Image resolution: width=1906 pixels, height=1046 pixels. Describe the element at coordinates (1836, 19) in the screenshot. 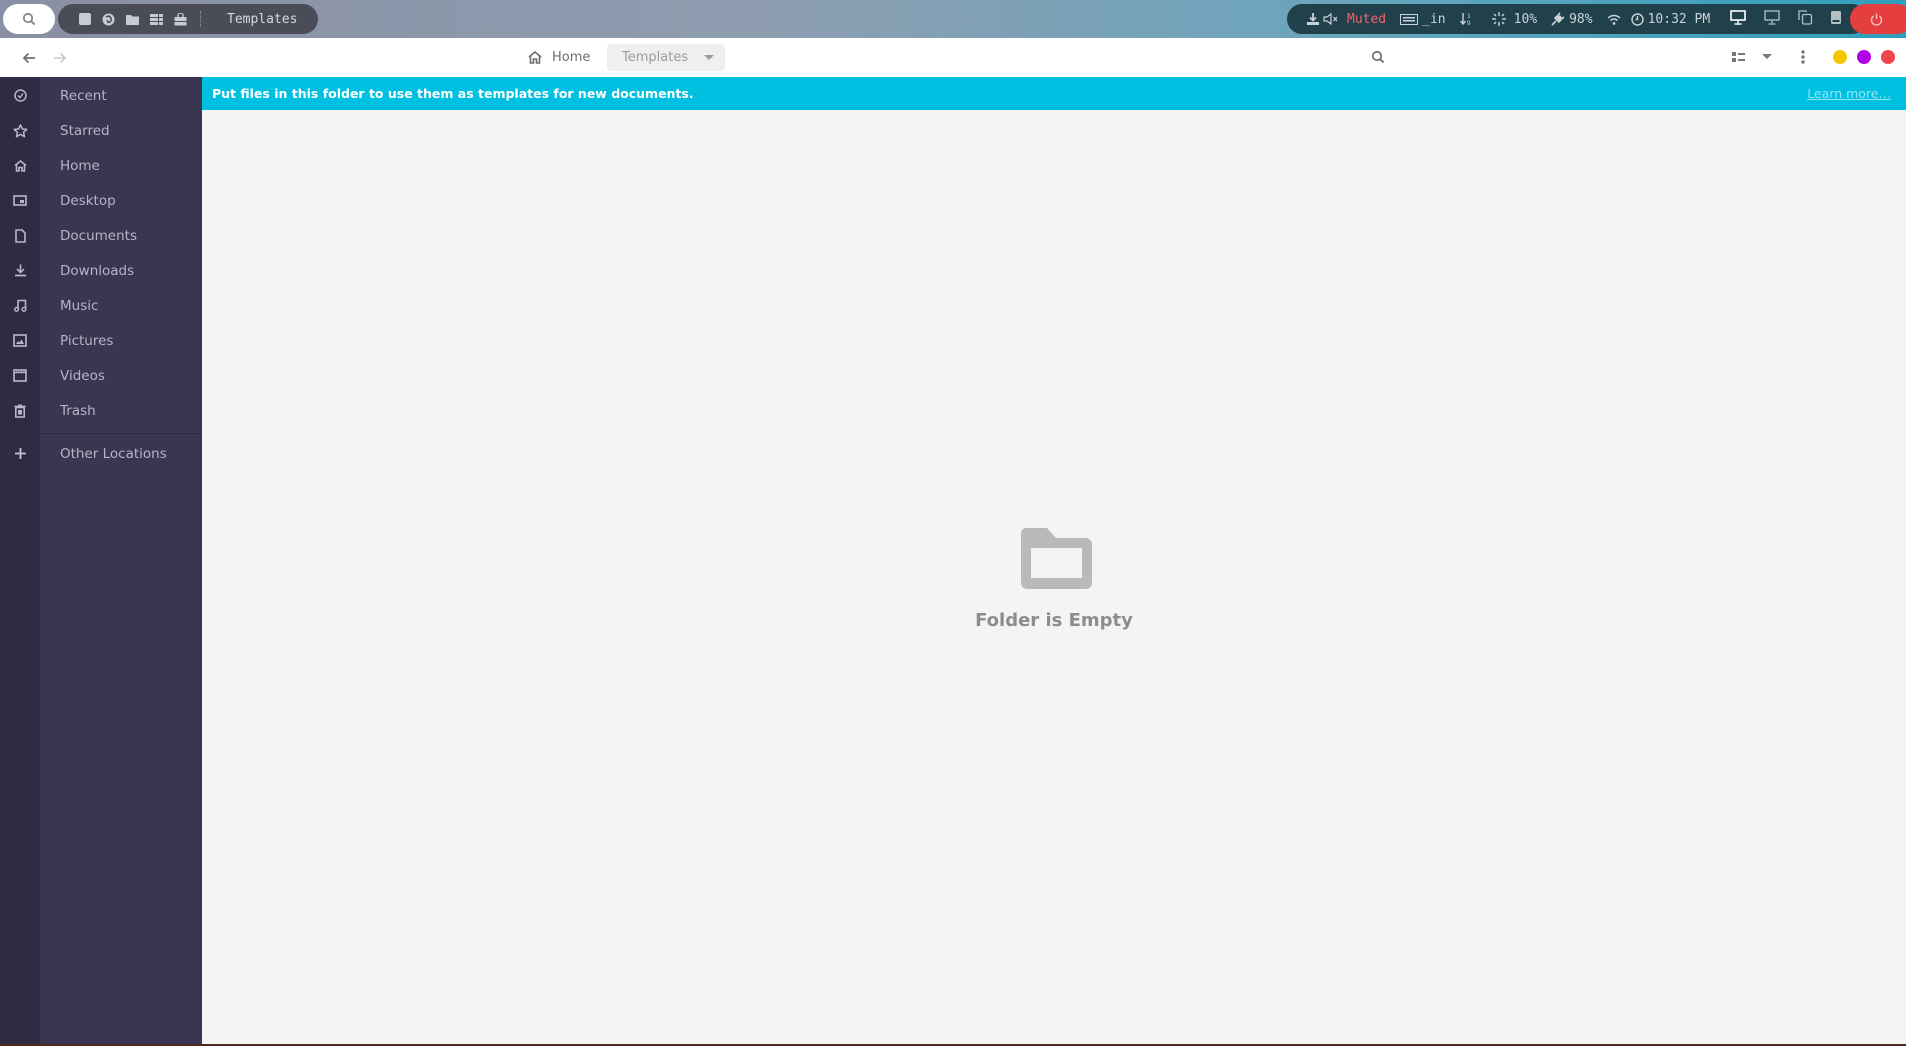

I see `phone-icon` at that location.